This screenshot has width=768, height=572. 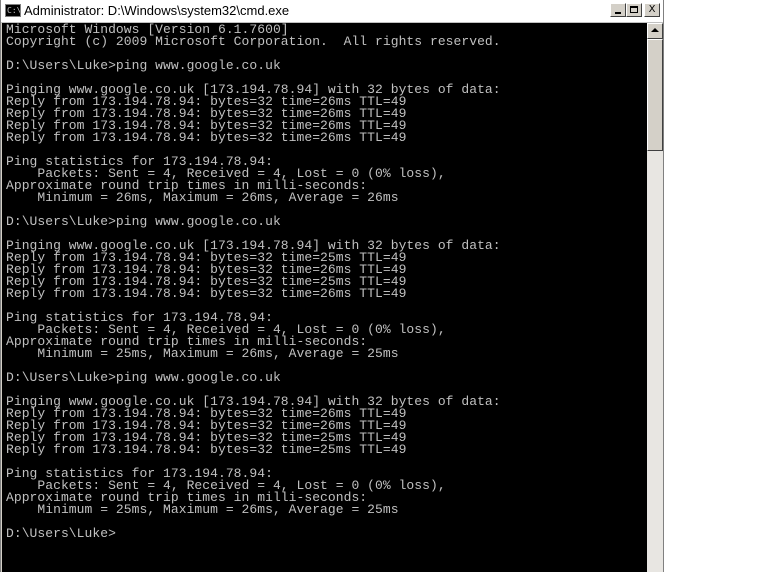 What do you see at coordinates (13, 10) in the screenshot?
I see `cmd-app-icon: C:\` at bounding box center [13, 10].